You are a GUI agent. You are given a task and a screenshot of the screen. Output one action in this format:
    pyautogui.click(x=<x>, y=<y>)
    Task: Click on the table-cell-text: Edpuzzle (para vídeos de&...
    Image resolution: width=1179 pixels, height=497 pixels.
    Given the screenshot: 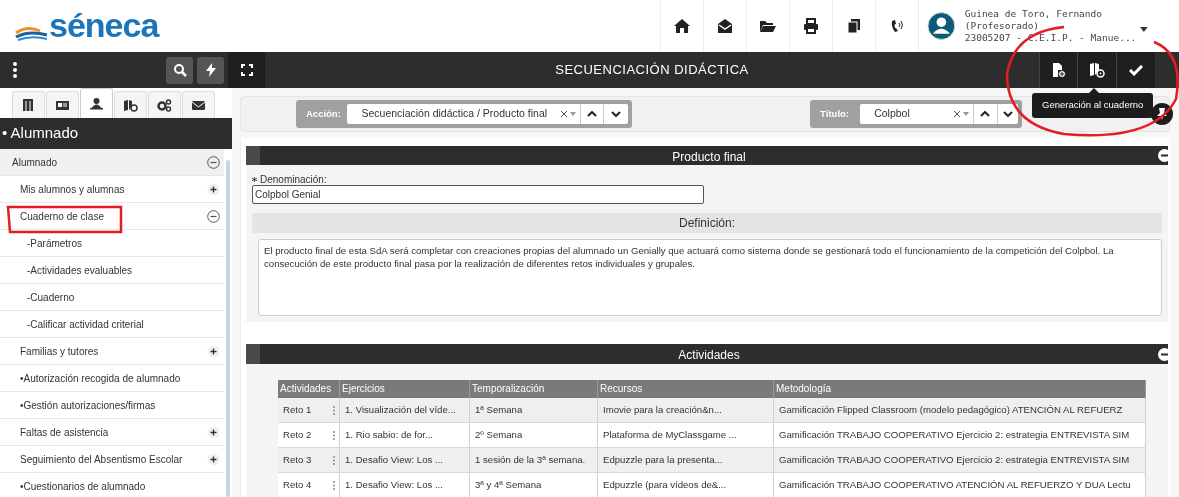 What is the action you would take?
    pyautogui.click(x=665, y=484)
    